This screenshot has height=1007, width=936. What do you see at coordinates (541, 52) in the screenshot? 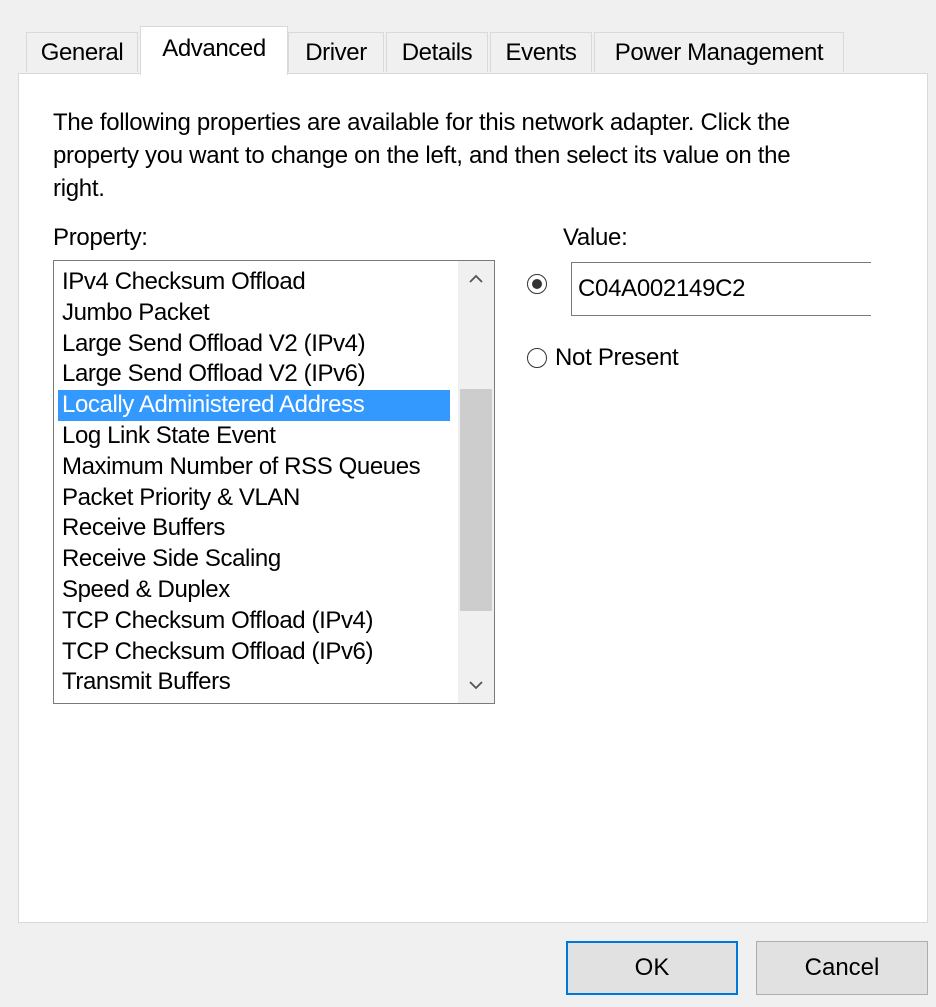
I see `tab-events: Events` at bounding box center [541, 52].